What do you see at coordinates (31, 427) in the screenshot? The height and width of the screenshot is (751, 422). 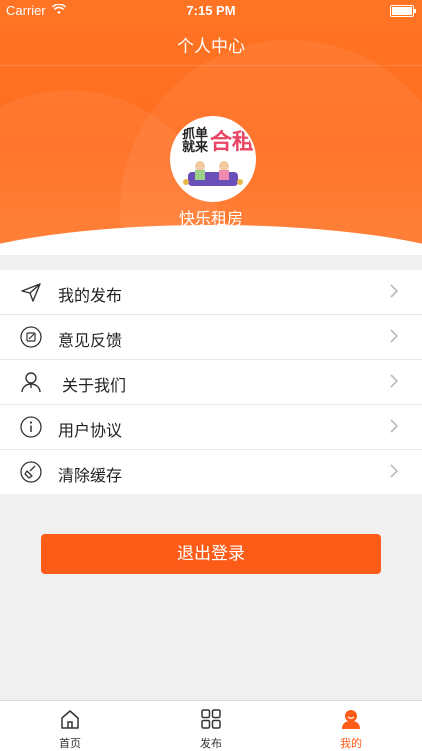 I see `info-icon` at bounding box center [31, 427].